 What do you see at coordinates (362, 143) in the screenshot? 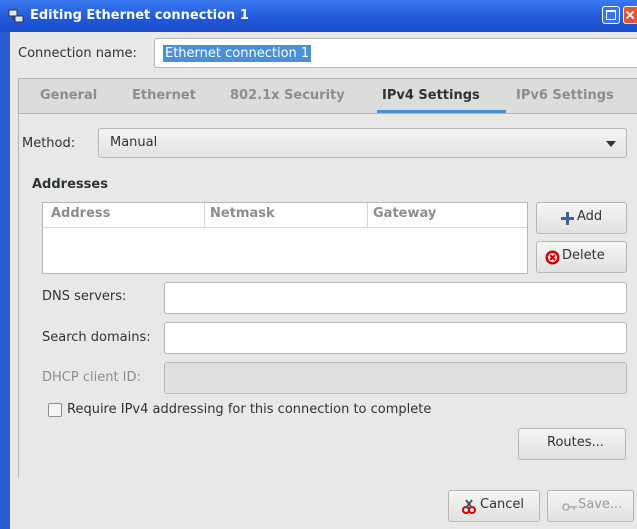
I see `method-dropdown: Manual` at bounding box center [362, 143].